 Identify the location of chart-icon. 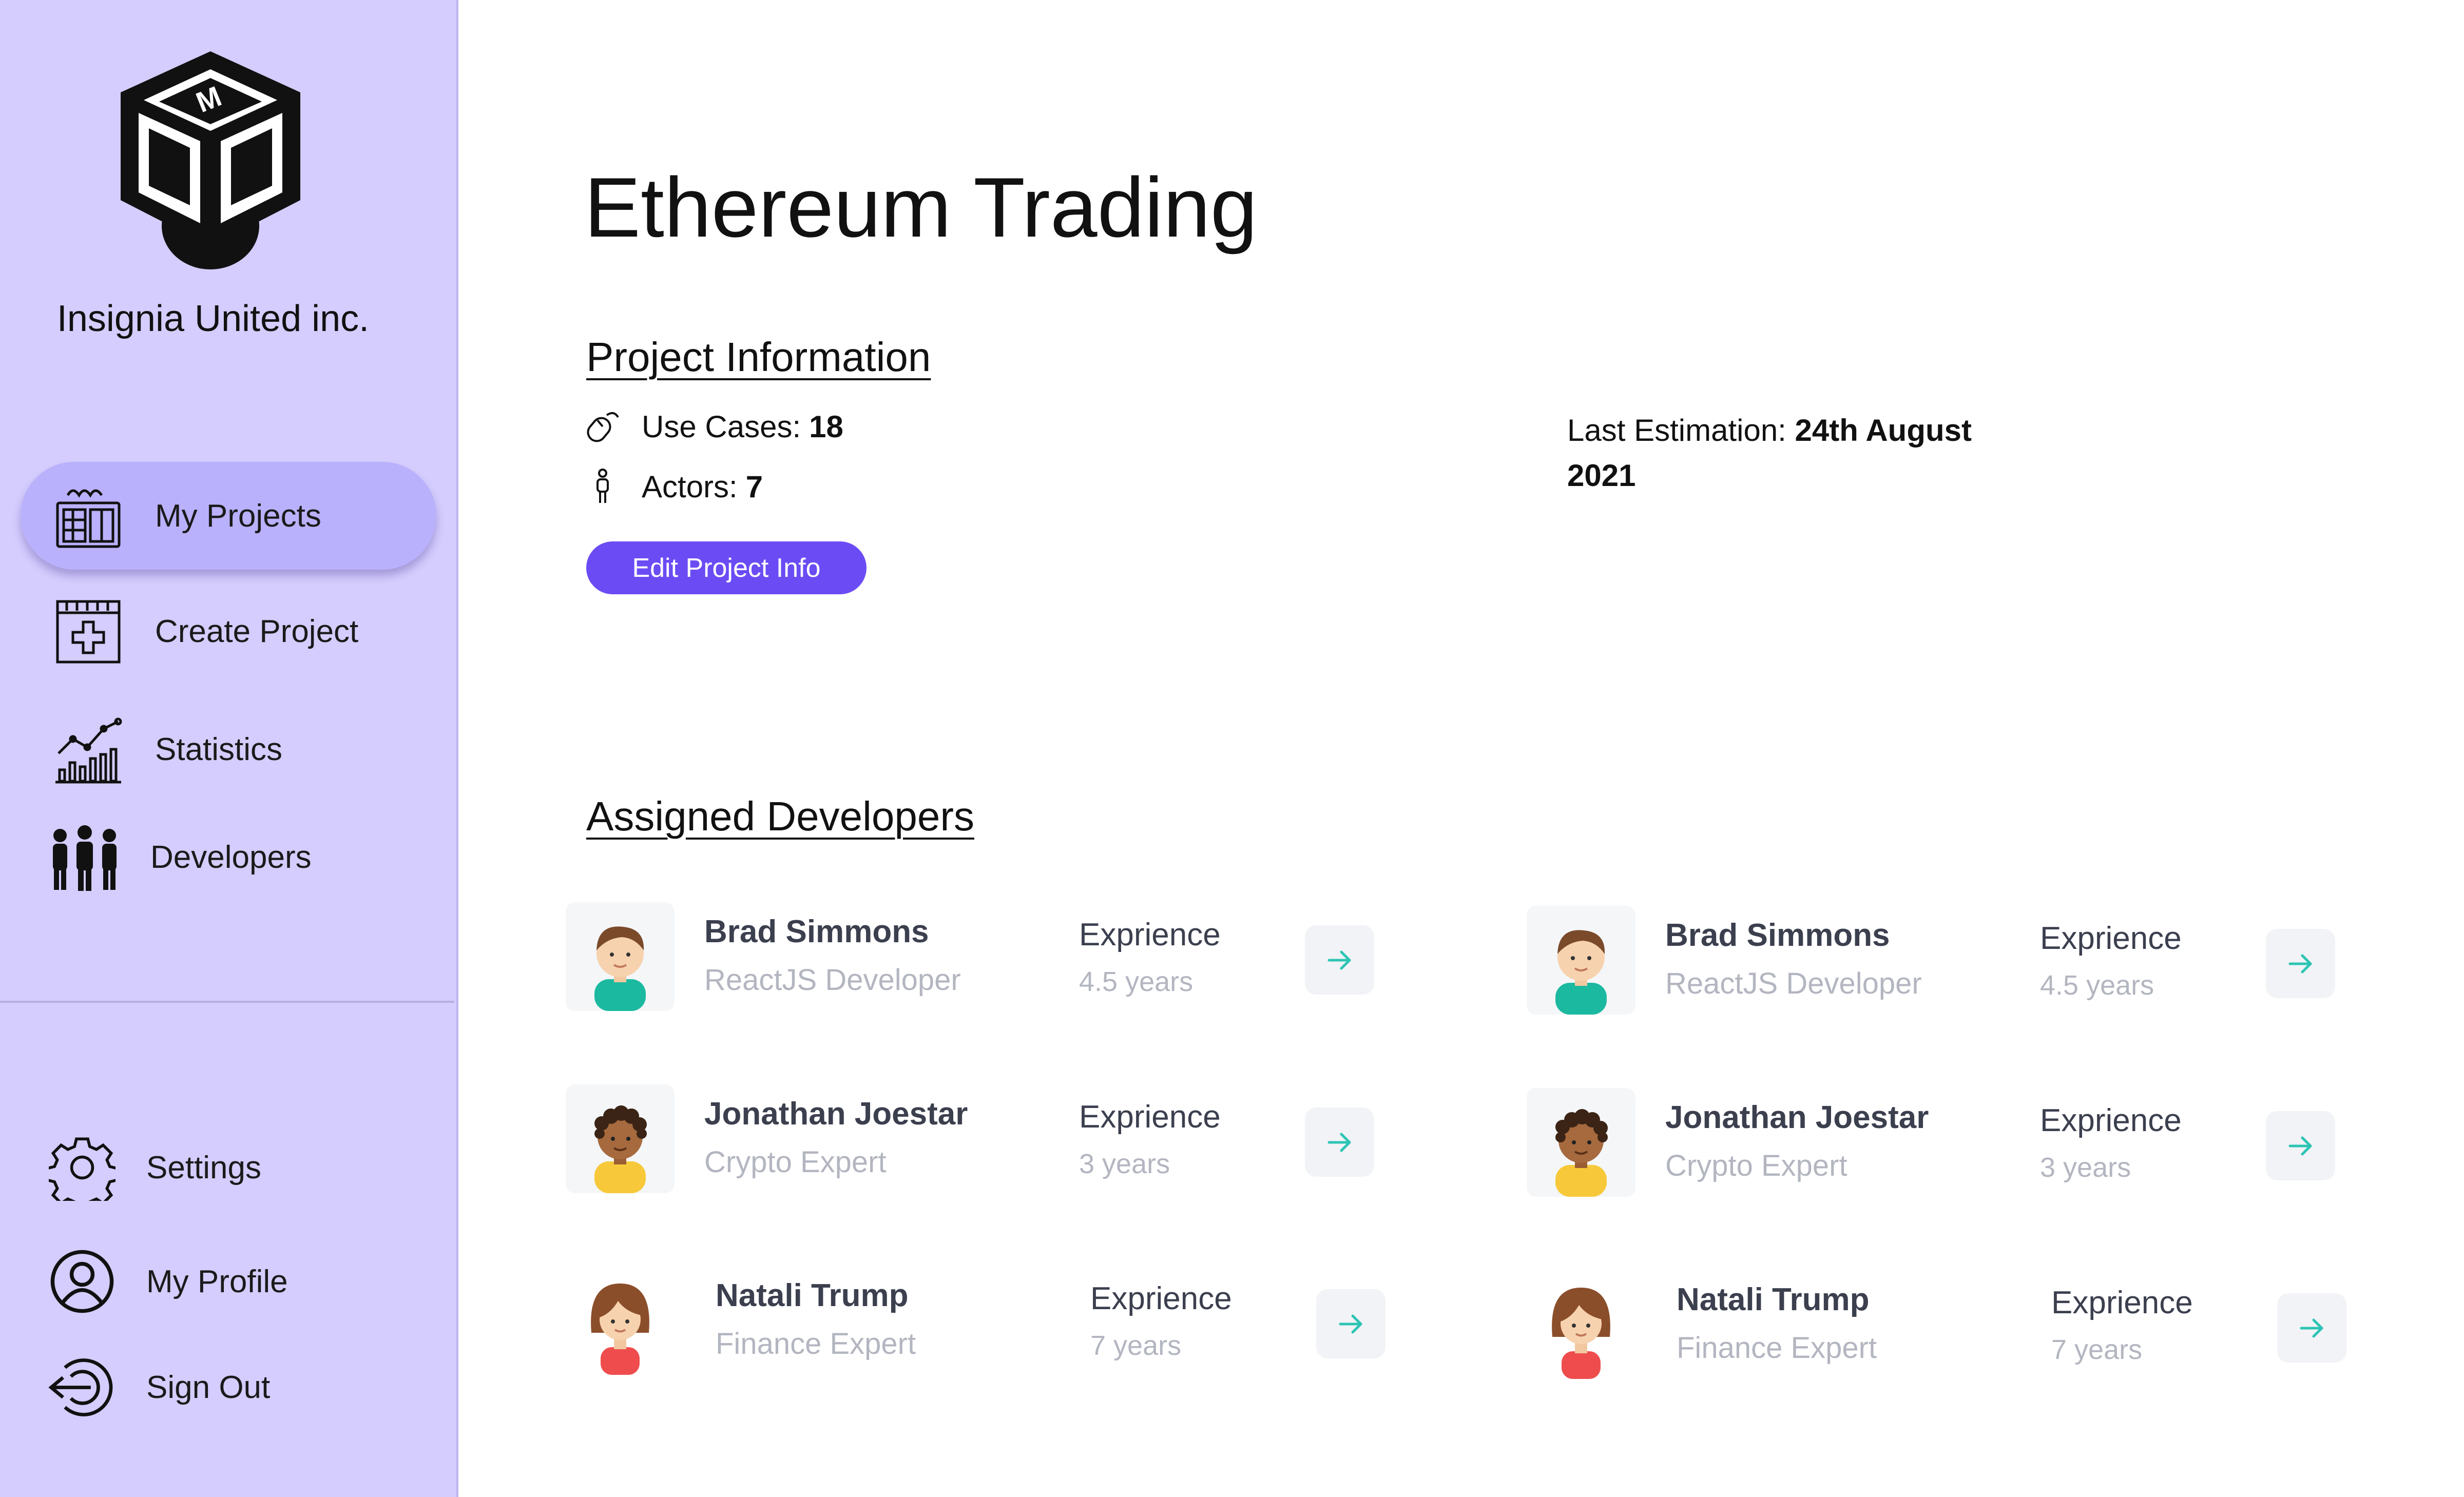
(88, 750).